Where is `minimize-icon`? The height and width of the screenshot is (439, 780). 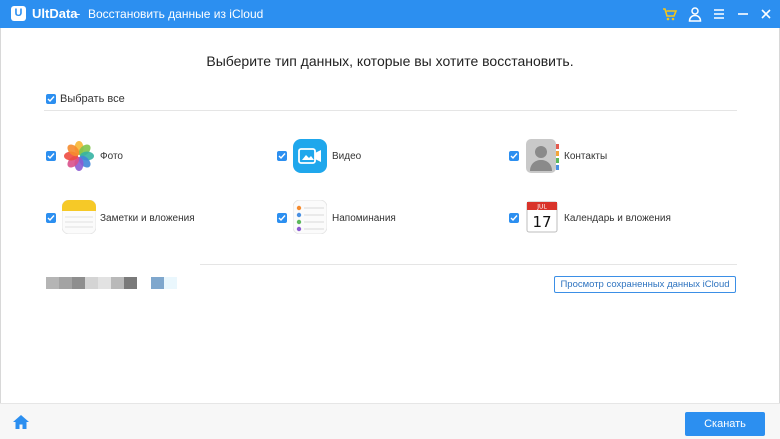
minimize-icon is located at coordinates (743, 14).